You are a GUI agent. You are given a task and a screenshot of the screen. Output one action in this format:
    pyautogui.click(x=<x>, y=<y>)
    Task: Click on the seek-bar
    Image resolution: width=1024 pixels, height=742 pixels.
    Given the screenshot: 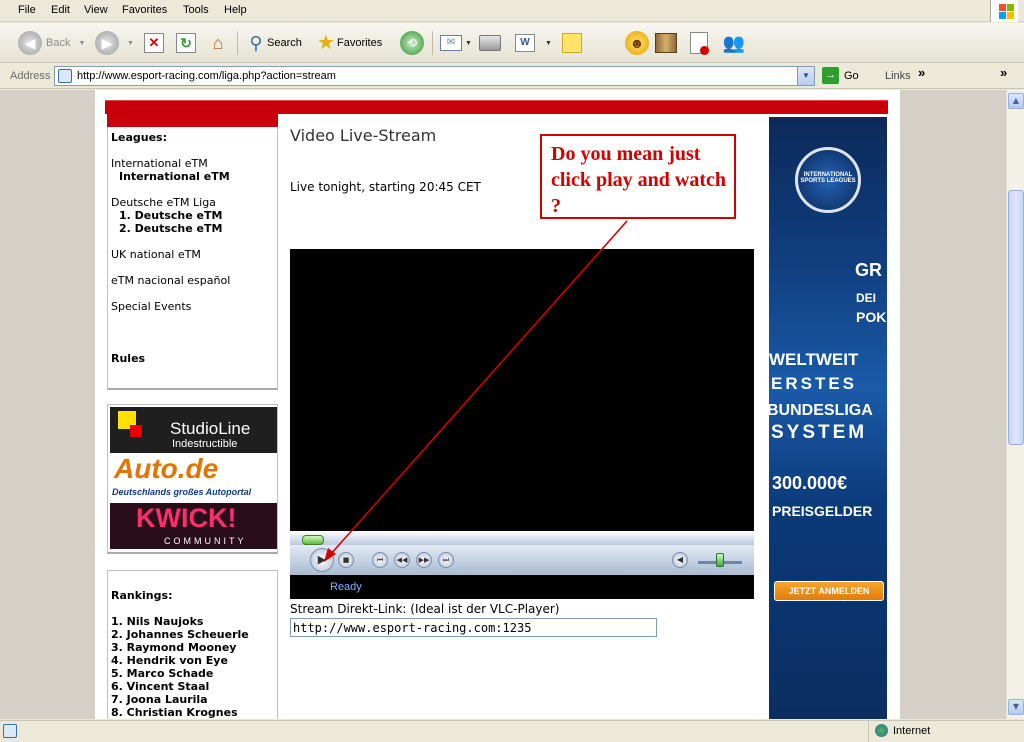 What is the action you would take?
    pyautogui.click(x=522, y=538)
    